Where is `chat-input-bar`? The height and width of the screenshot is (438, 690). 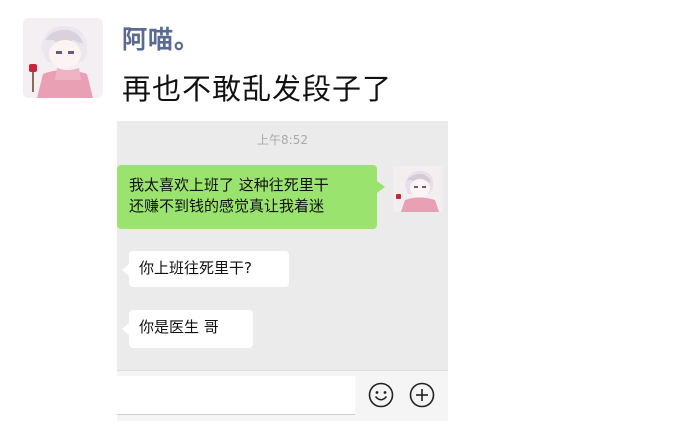
chat-input-bar is located at coordinates (282, 395).